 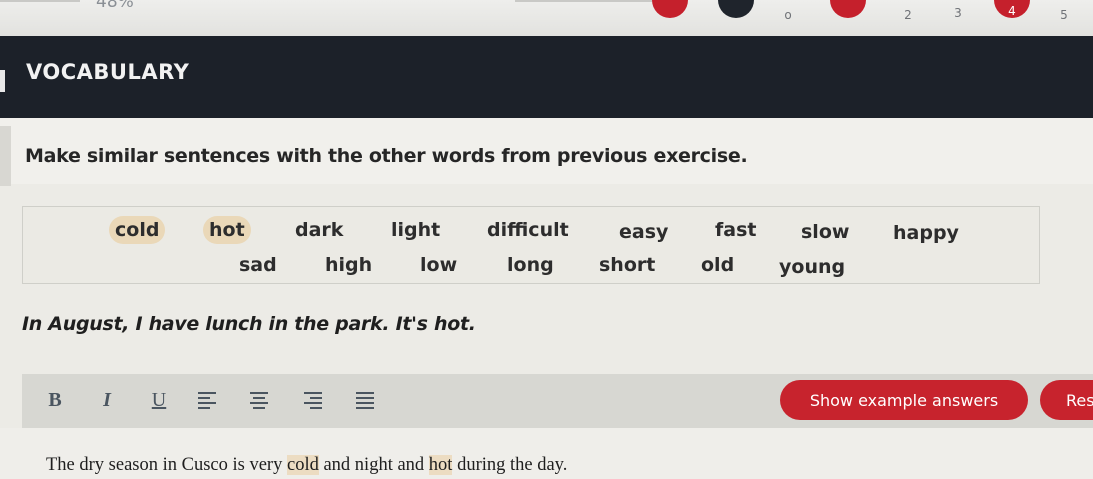 I want to click on word-chip: young, so click(x=812, y=267).